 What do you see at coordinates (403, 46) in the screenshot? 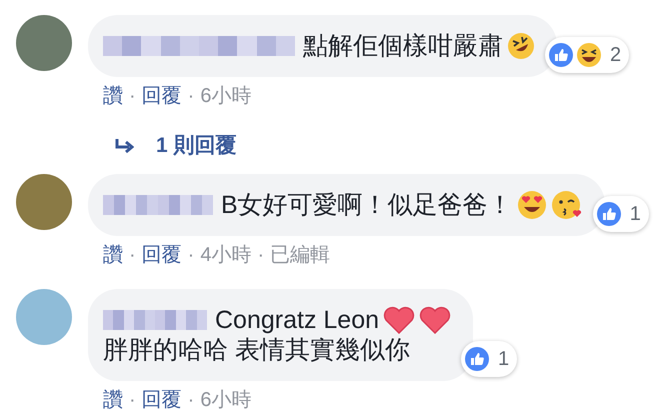
I see `comment-text: 點解佢個樣咁嚴肅` at bounding box center [403, 46].